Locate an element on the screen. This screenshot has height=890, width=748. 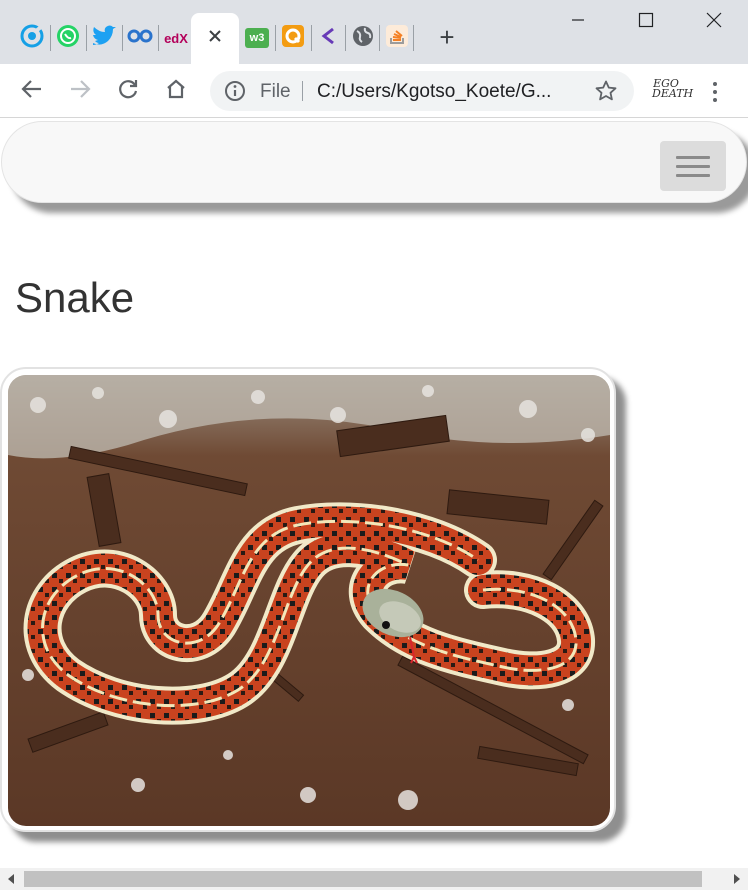
close-window-button is located at coordinates (714, 22).